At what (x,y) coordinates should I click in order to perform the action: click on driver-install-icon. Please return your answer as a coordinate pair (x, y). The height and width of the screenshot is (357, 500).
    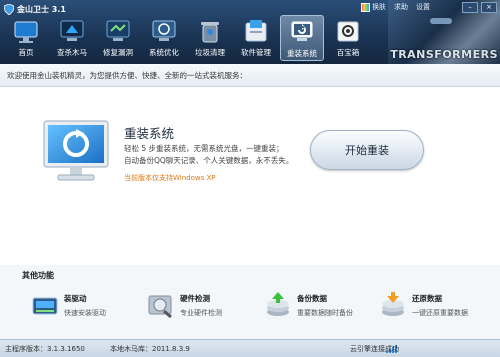
    Looking at the image, I should click on (45, 306).